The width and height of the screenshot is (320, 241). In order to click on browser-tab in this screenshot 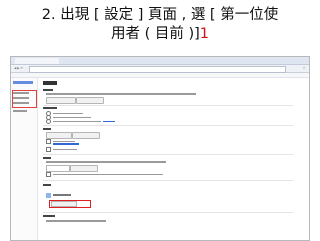, I will do `click(37, 61)`.